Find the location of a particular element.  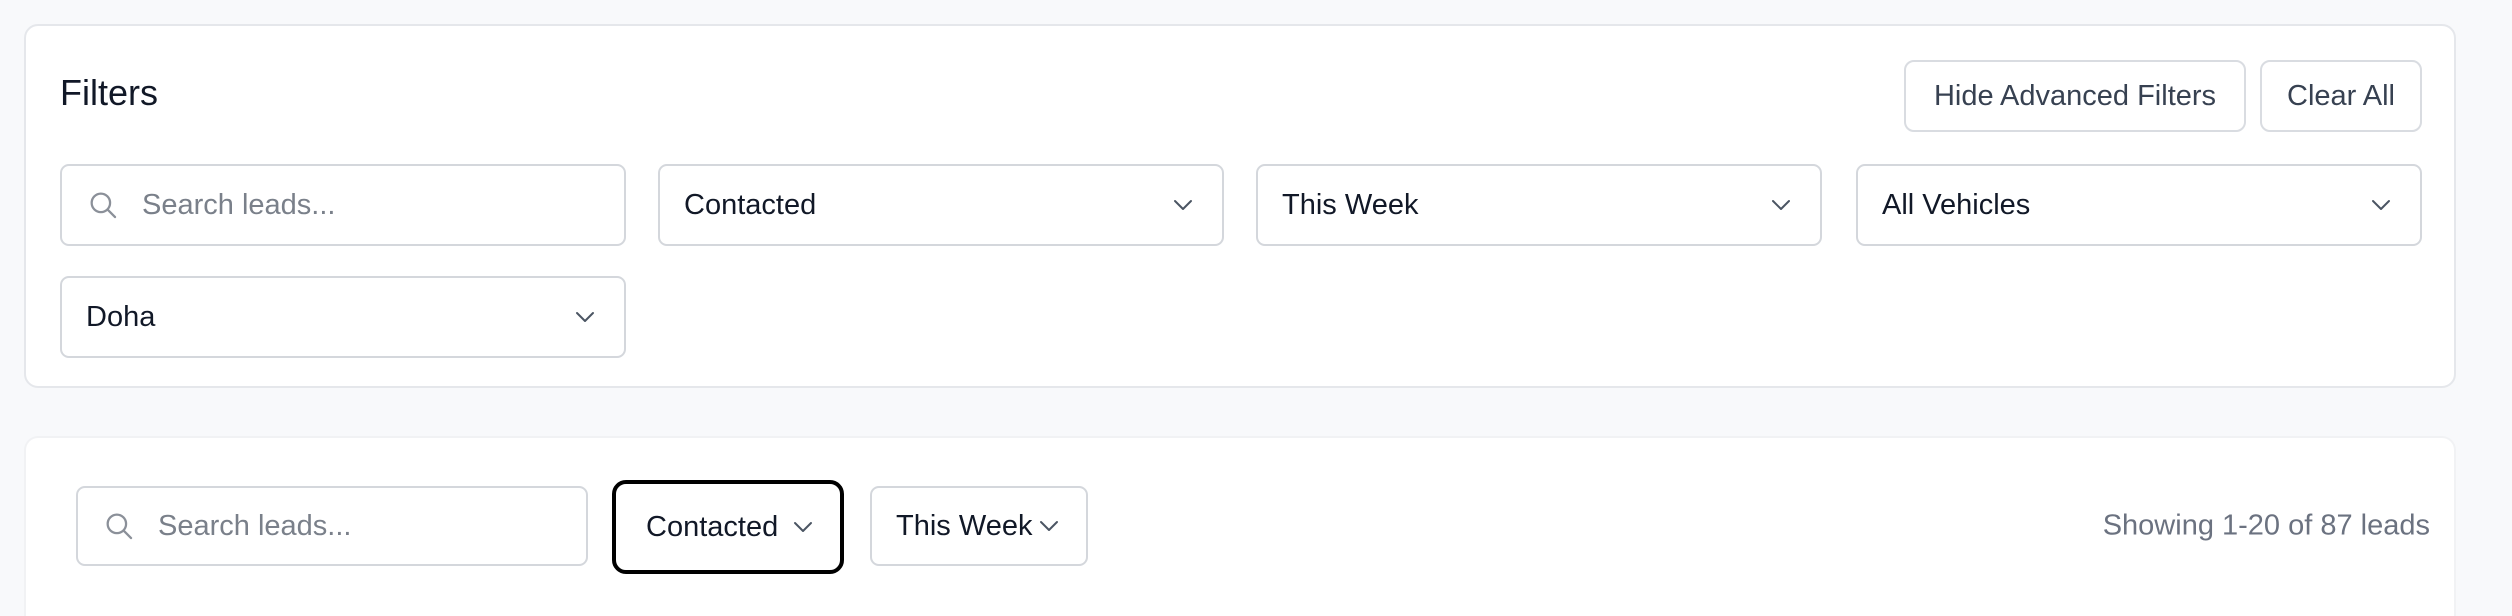

status-select-value: Contacted is located at coordinates (750, 204).